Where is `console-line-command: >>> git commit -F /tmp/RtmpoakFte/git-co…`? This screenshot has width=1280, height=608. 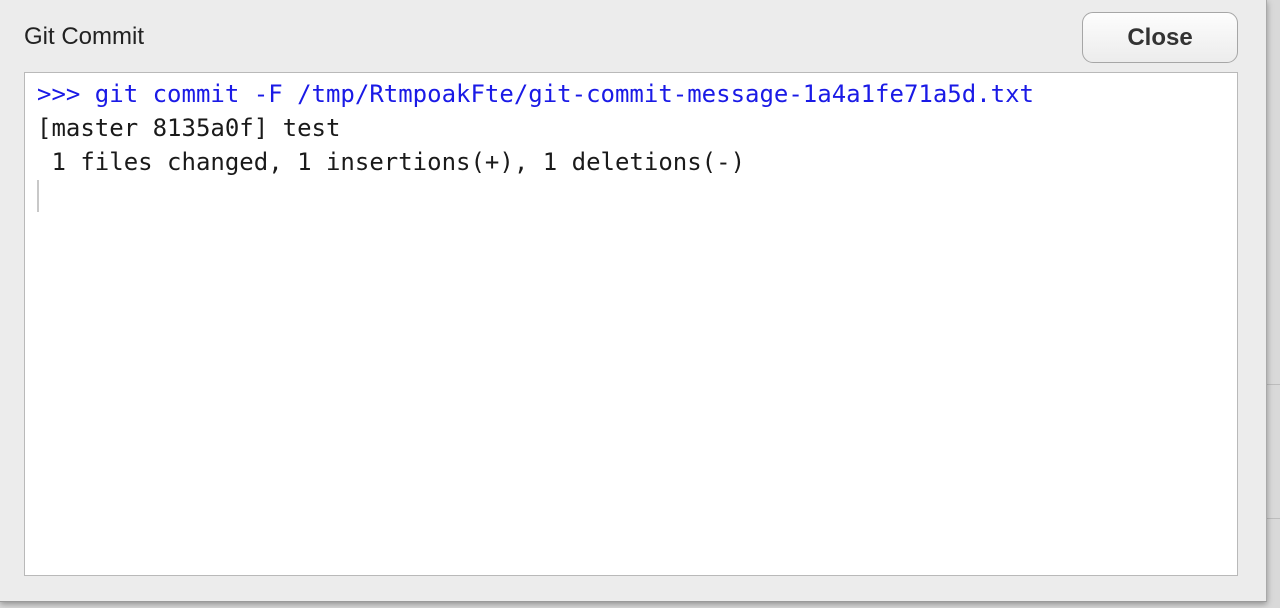 console-line-command: >>> git commit -F /tmp/RtmpoakFte/git-co… is located at coordinates (535, 94).